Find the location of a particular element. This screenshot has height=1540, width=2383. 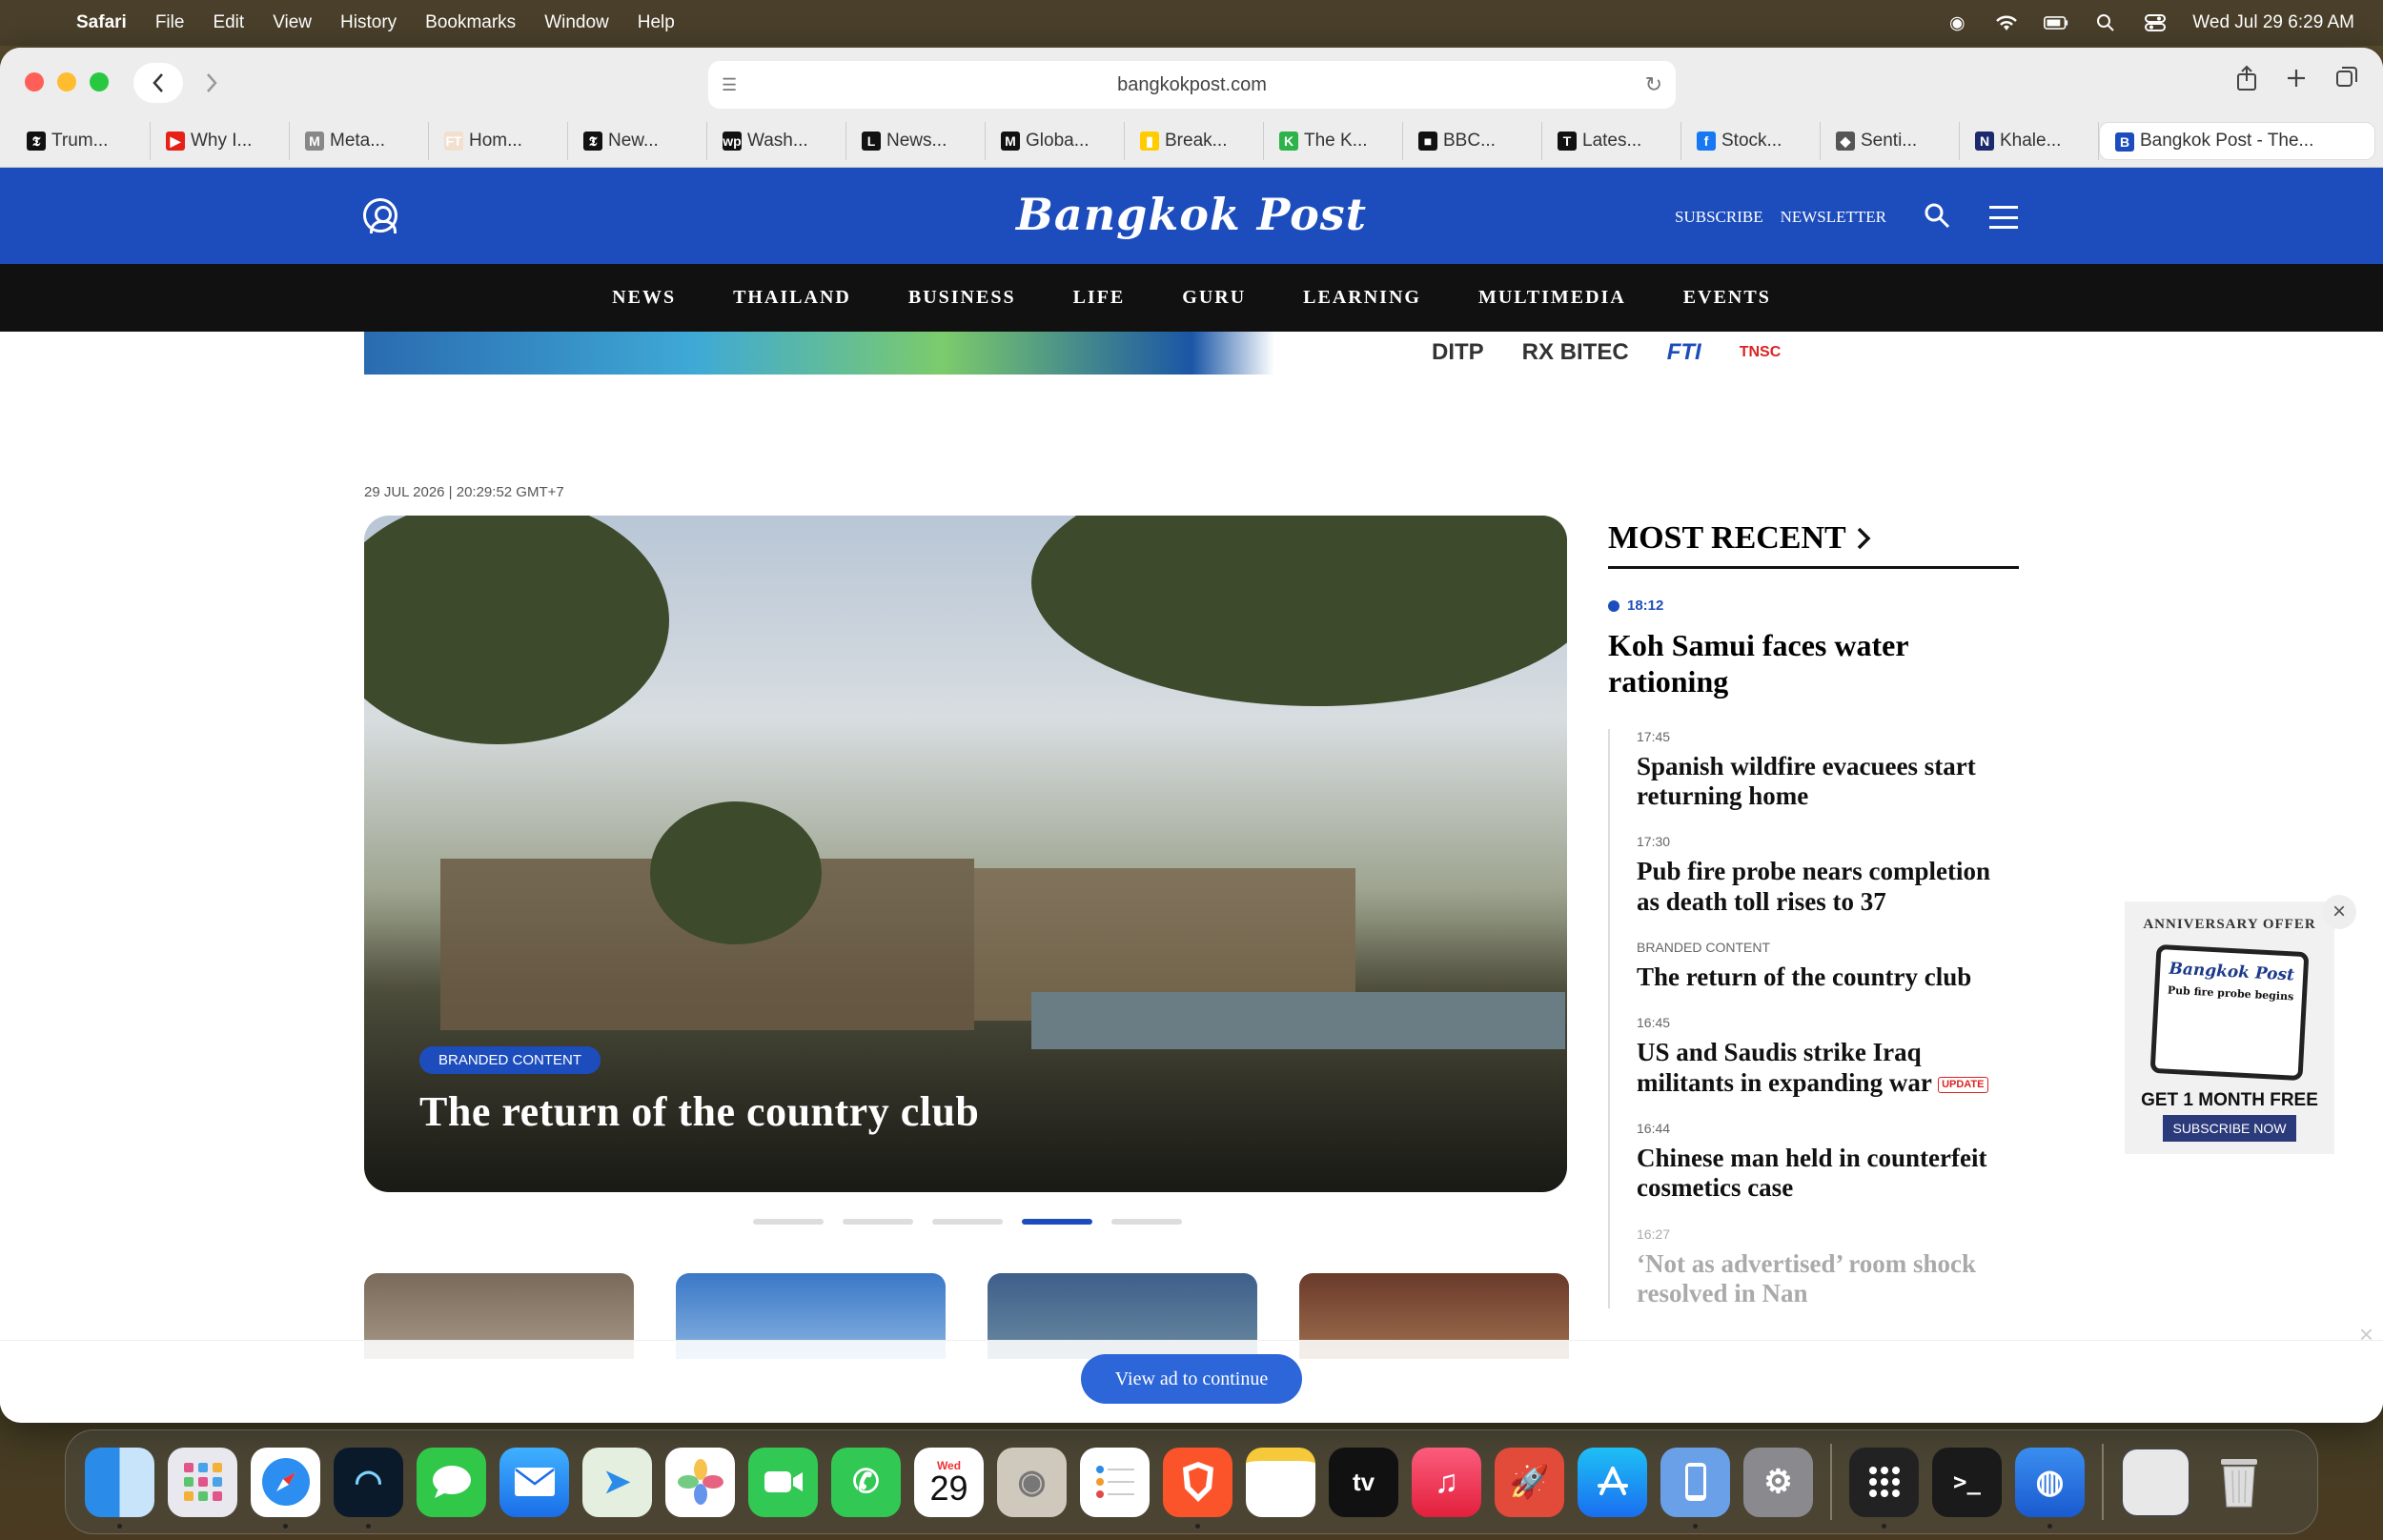

calendar-icon: Wed 29 is located at coordinates (949, 1482).